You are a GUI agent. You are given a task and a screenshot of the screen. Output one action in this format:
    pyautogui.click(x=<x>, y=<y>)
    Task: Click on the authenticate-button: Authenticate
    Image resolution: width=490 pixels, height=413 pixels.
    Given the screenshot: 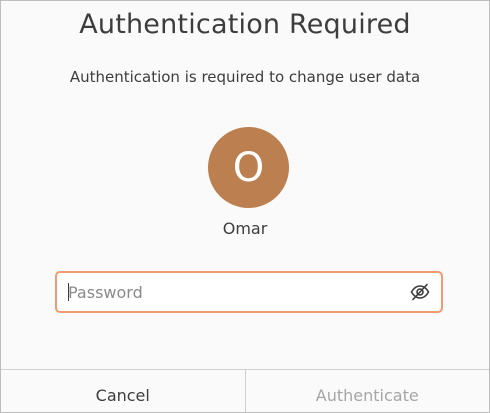 What is the action you would take?
    pyautogui.click(x=368, y=391)
    